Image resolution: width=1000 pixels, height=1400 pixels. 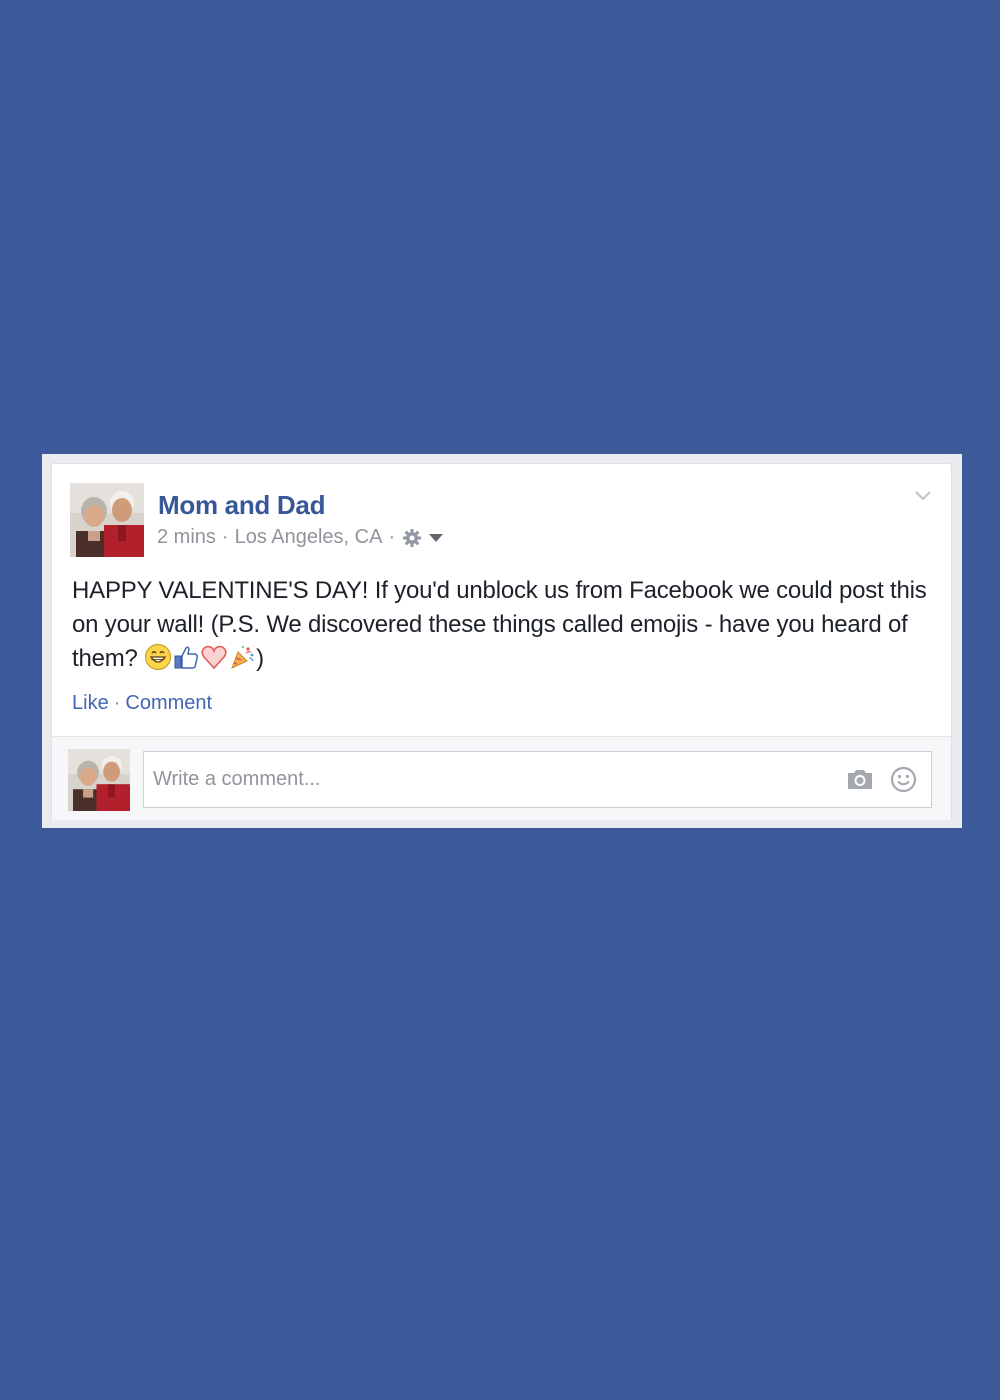 I want to click on grinning-face-emoji, so click(x=158, y=657).